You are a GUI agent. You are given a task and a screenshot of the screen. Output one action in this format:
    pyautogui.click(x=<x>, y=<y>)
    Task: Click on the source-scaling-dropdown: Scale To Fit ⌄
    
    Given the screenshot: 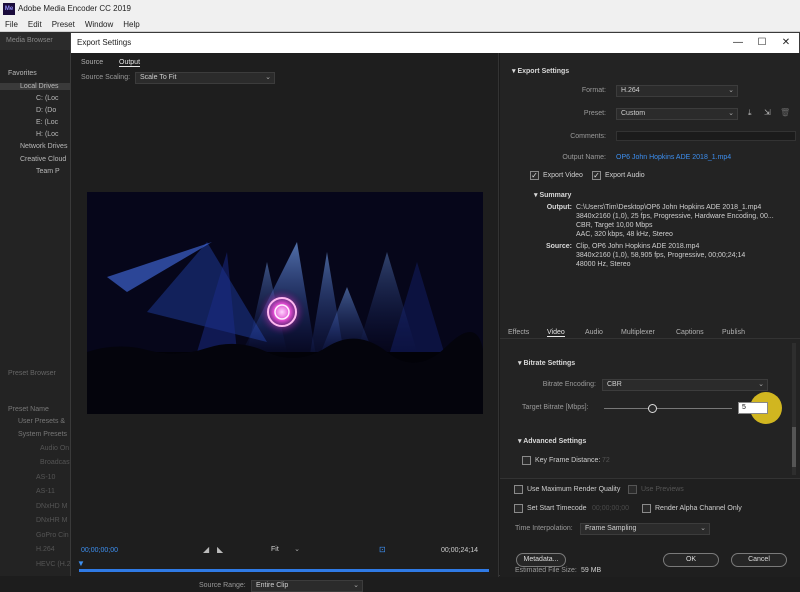 What is the action you would take?
    pyautogui.click(x=205, y=78)
    